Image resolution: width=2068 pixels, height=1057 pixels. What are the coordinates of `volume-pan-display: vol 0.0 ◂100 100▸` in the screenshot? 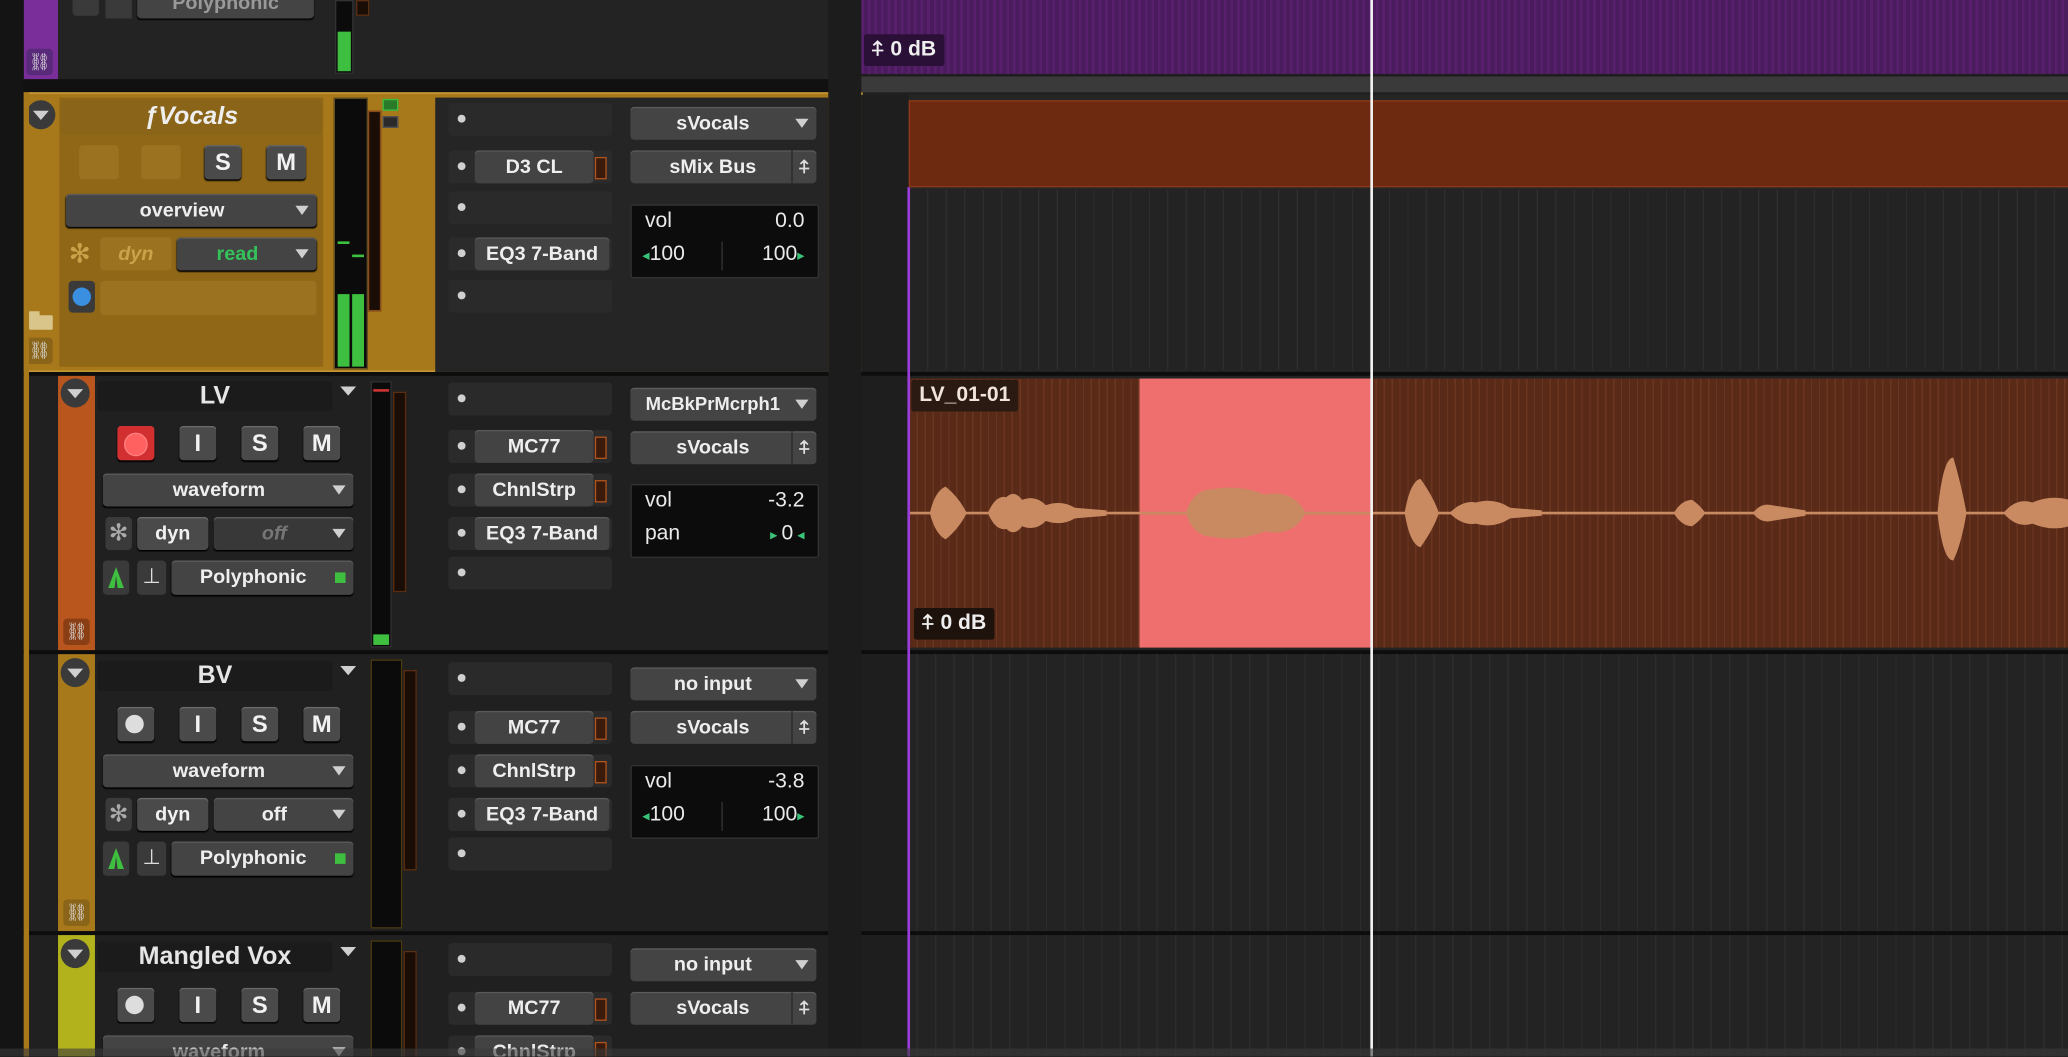 It's located at (725, 241).